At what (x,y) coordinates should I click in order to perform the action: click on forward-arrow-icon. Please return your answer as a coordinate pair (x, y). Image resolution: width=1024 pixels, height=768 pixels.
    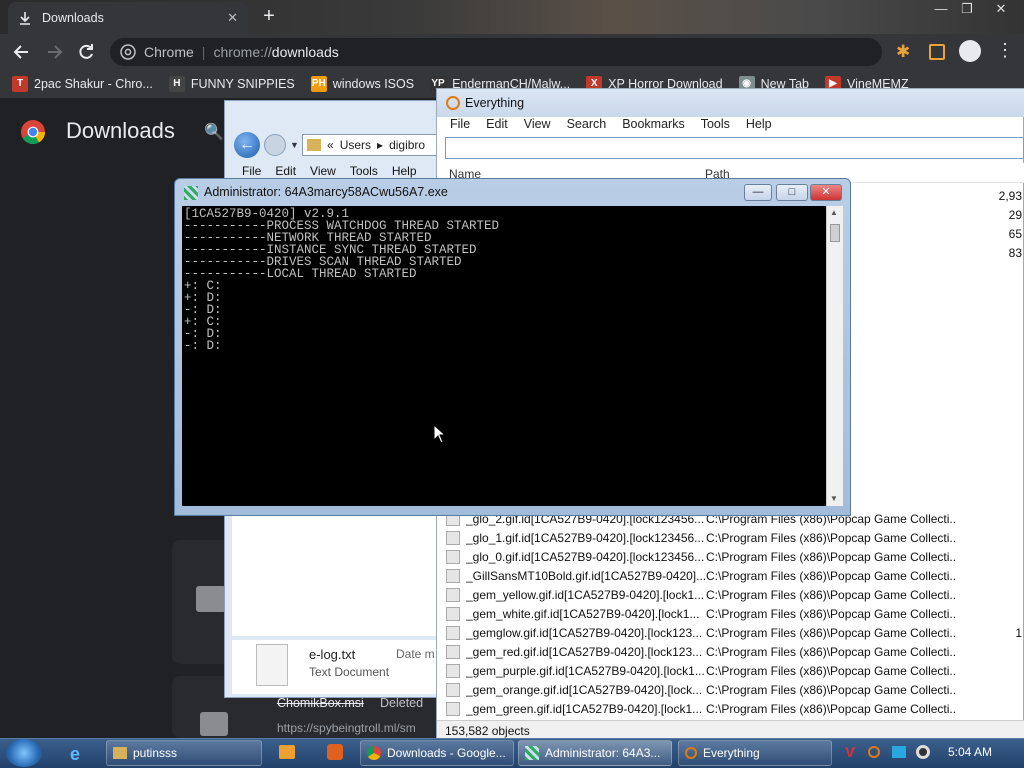
    Looking at the image, I should click on (275, 145).